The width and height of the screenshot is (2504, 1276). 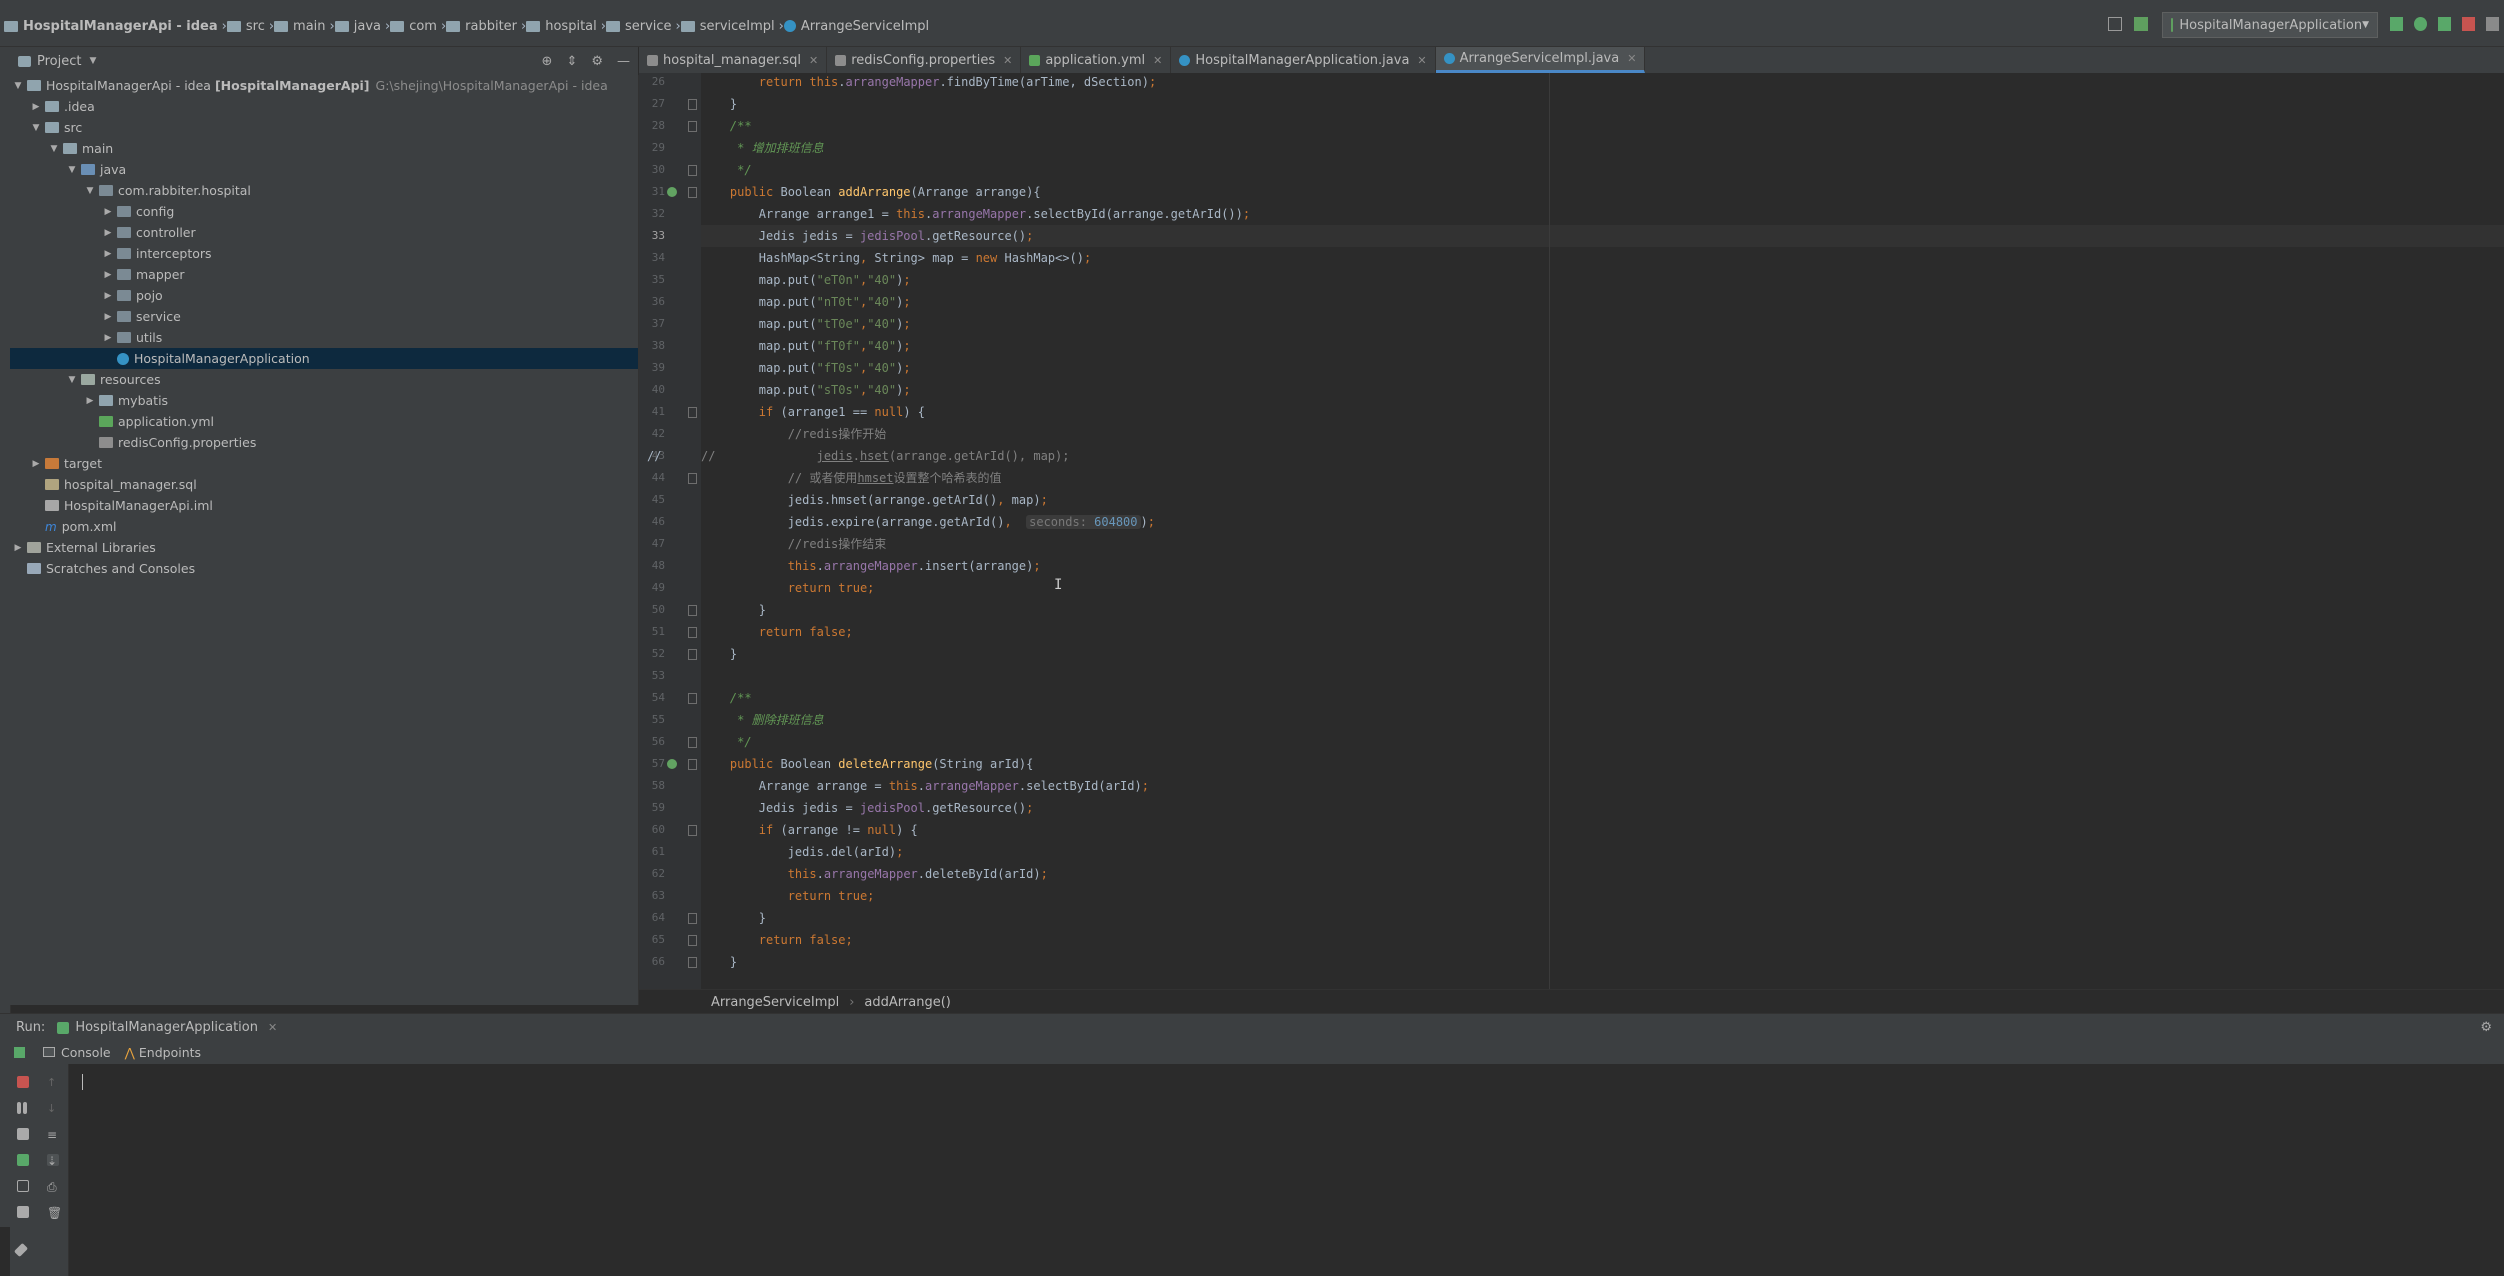 I want to click on tree-item-idea: ▶ .idea, so click(x=324, y=106).